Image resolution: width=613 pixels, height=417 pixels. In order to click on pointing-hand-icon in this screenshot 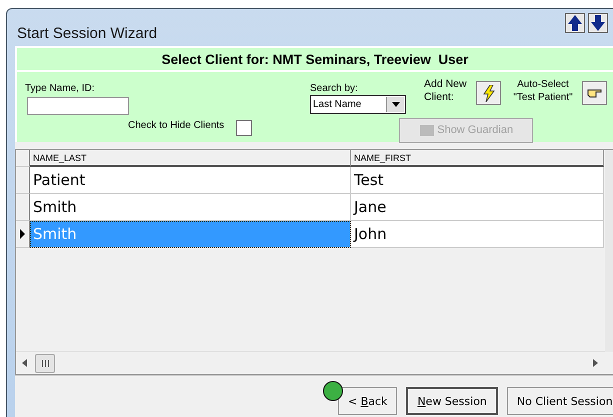, I will do `click(594, 93)`.